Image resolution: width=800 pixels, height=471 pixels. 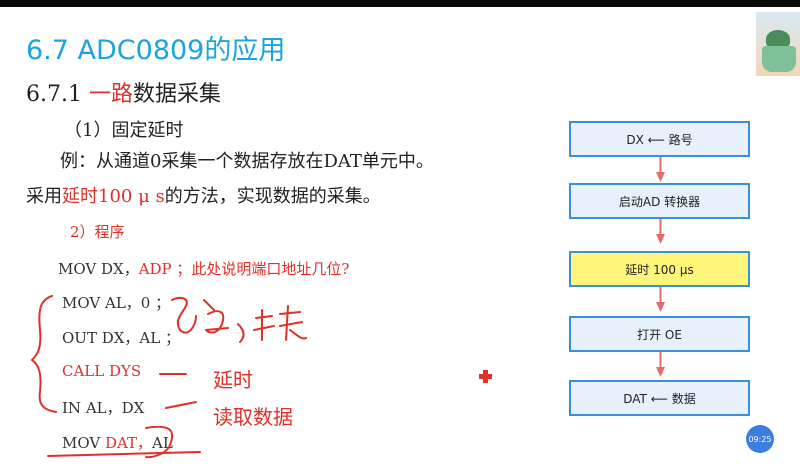 I want to click on leader-dx, so click(x=181, y=405).